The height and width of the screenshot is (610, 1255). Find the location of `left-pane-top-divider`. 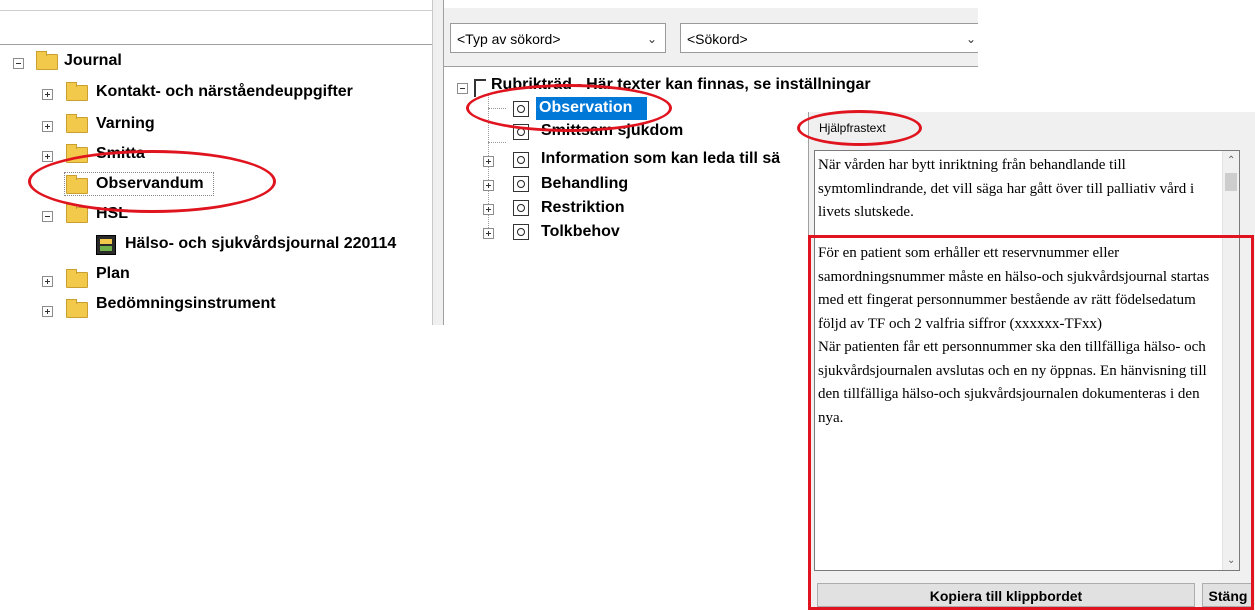

left-pane-top-divider is located at coordinates (216, 10).